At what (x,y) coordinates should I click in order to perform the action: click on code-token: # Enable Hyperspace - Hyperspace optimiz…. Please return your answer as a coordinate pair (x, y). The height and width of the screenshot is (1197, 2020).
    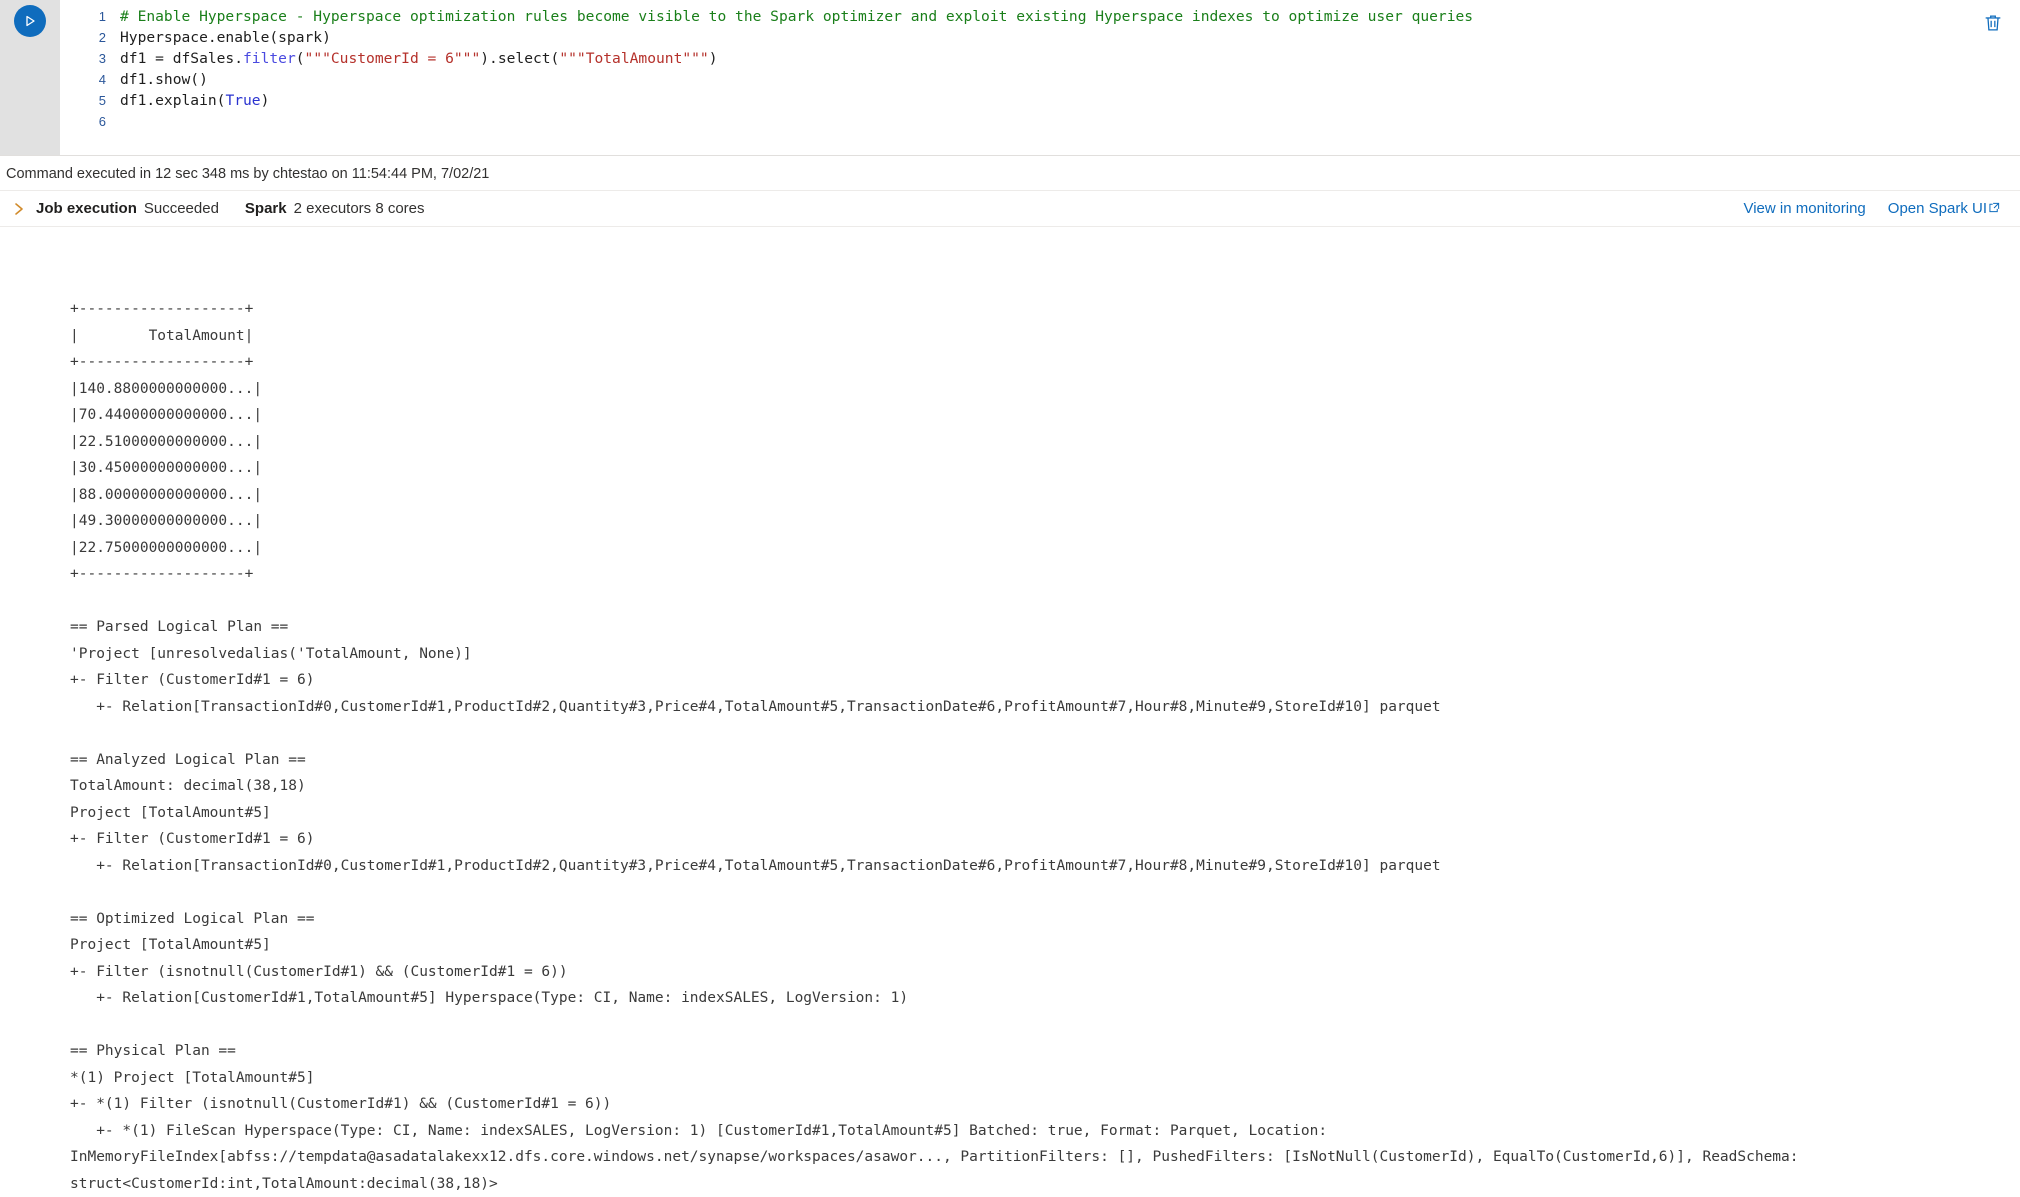
    Looking at the image, I should click on (797, 16).